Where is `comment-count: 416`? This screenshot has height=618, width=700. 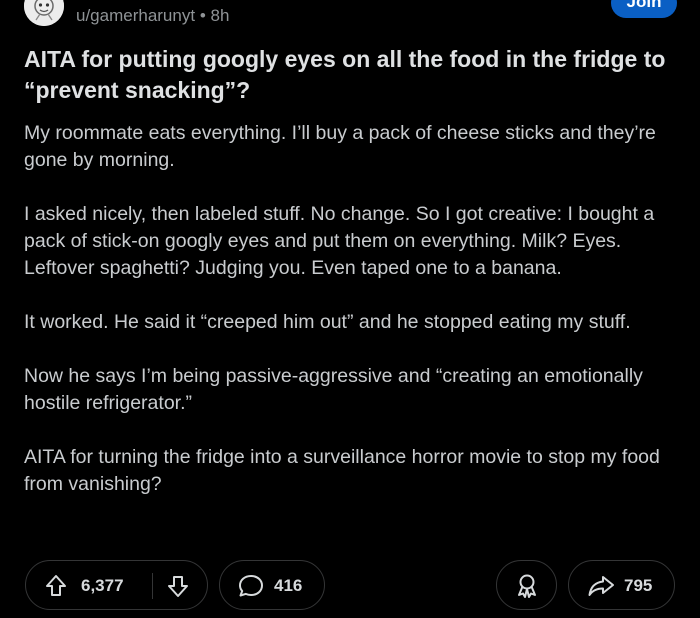 comment-count: 416 is located at coordinates (288, 585).